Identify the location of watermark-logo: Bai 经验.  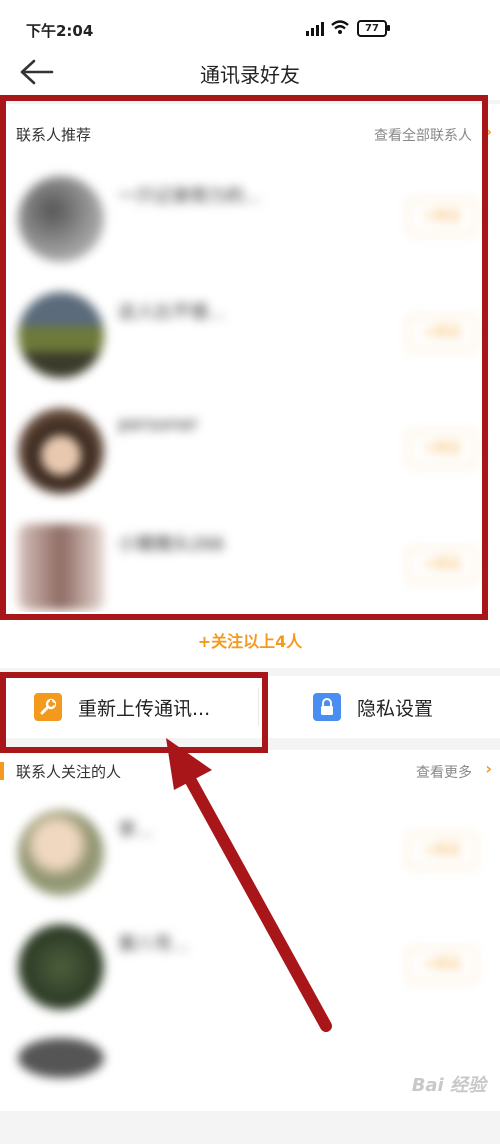
(448, 1085).